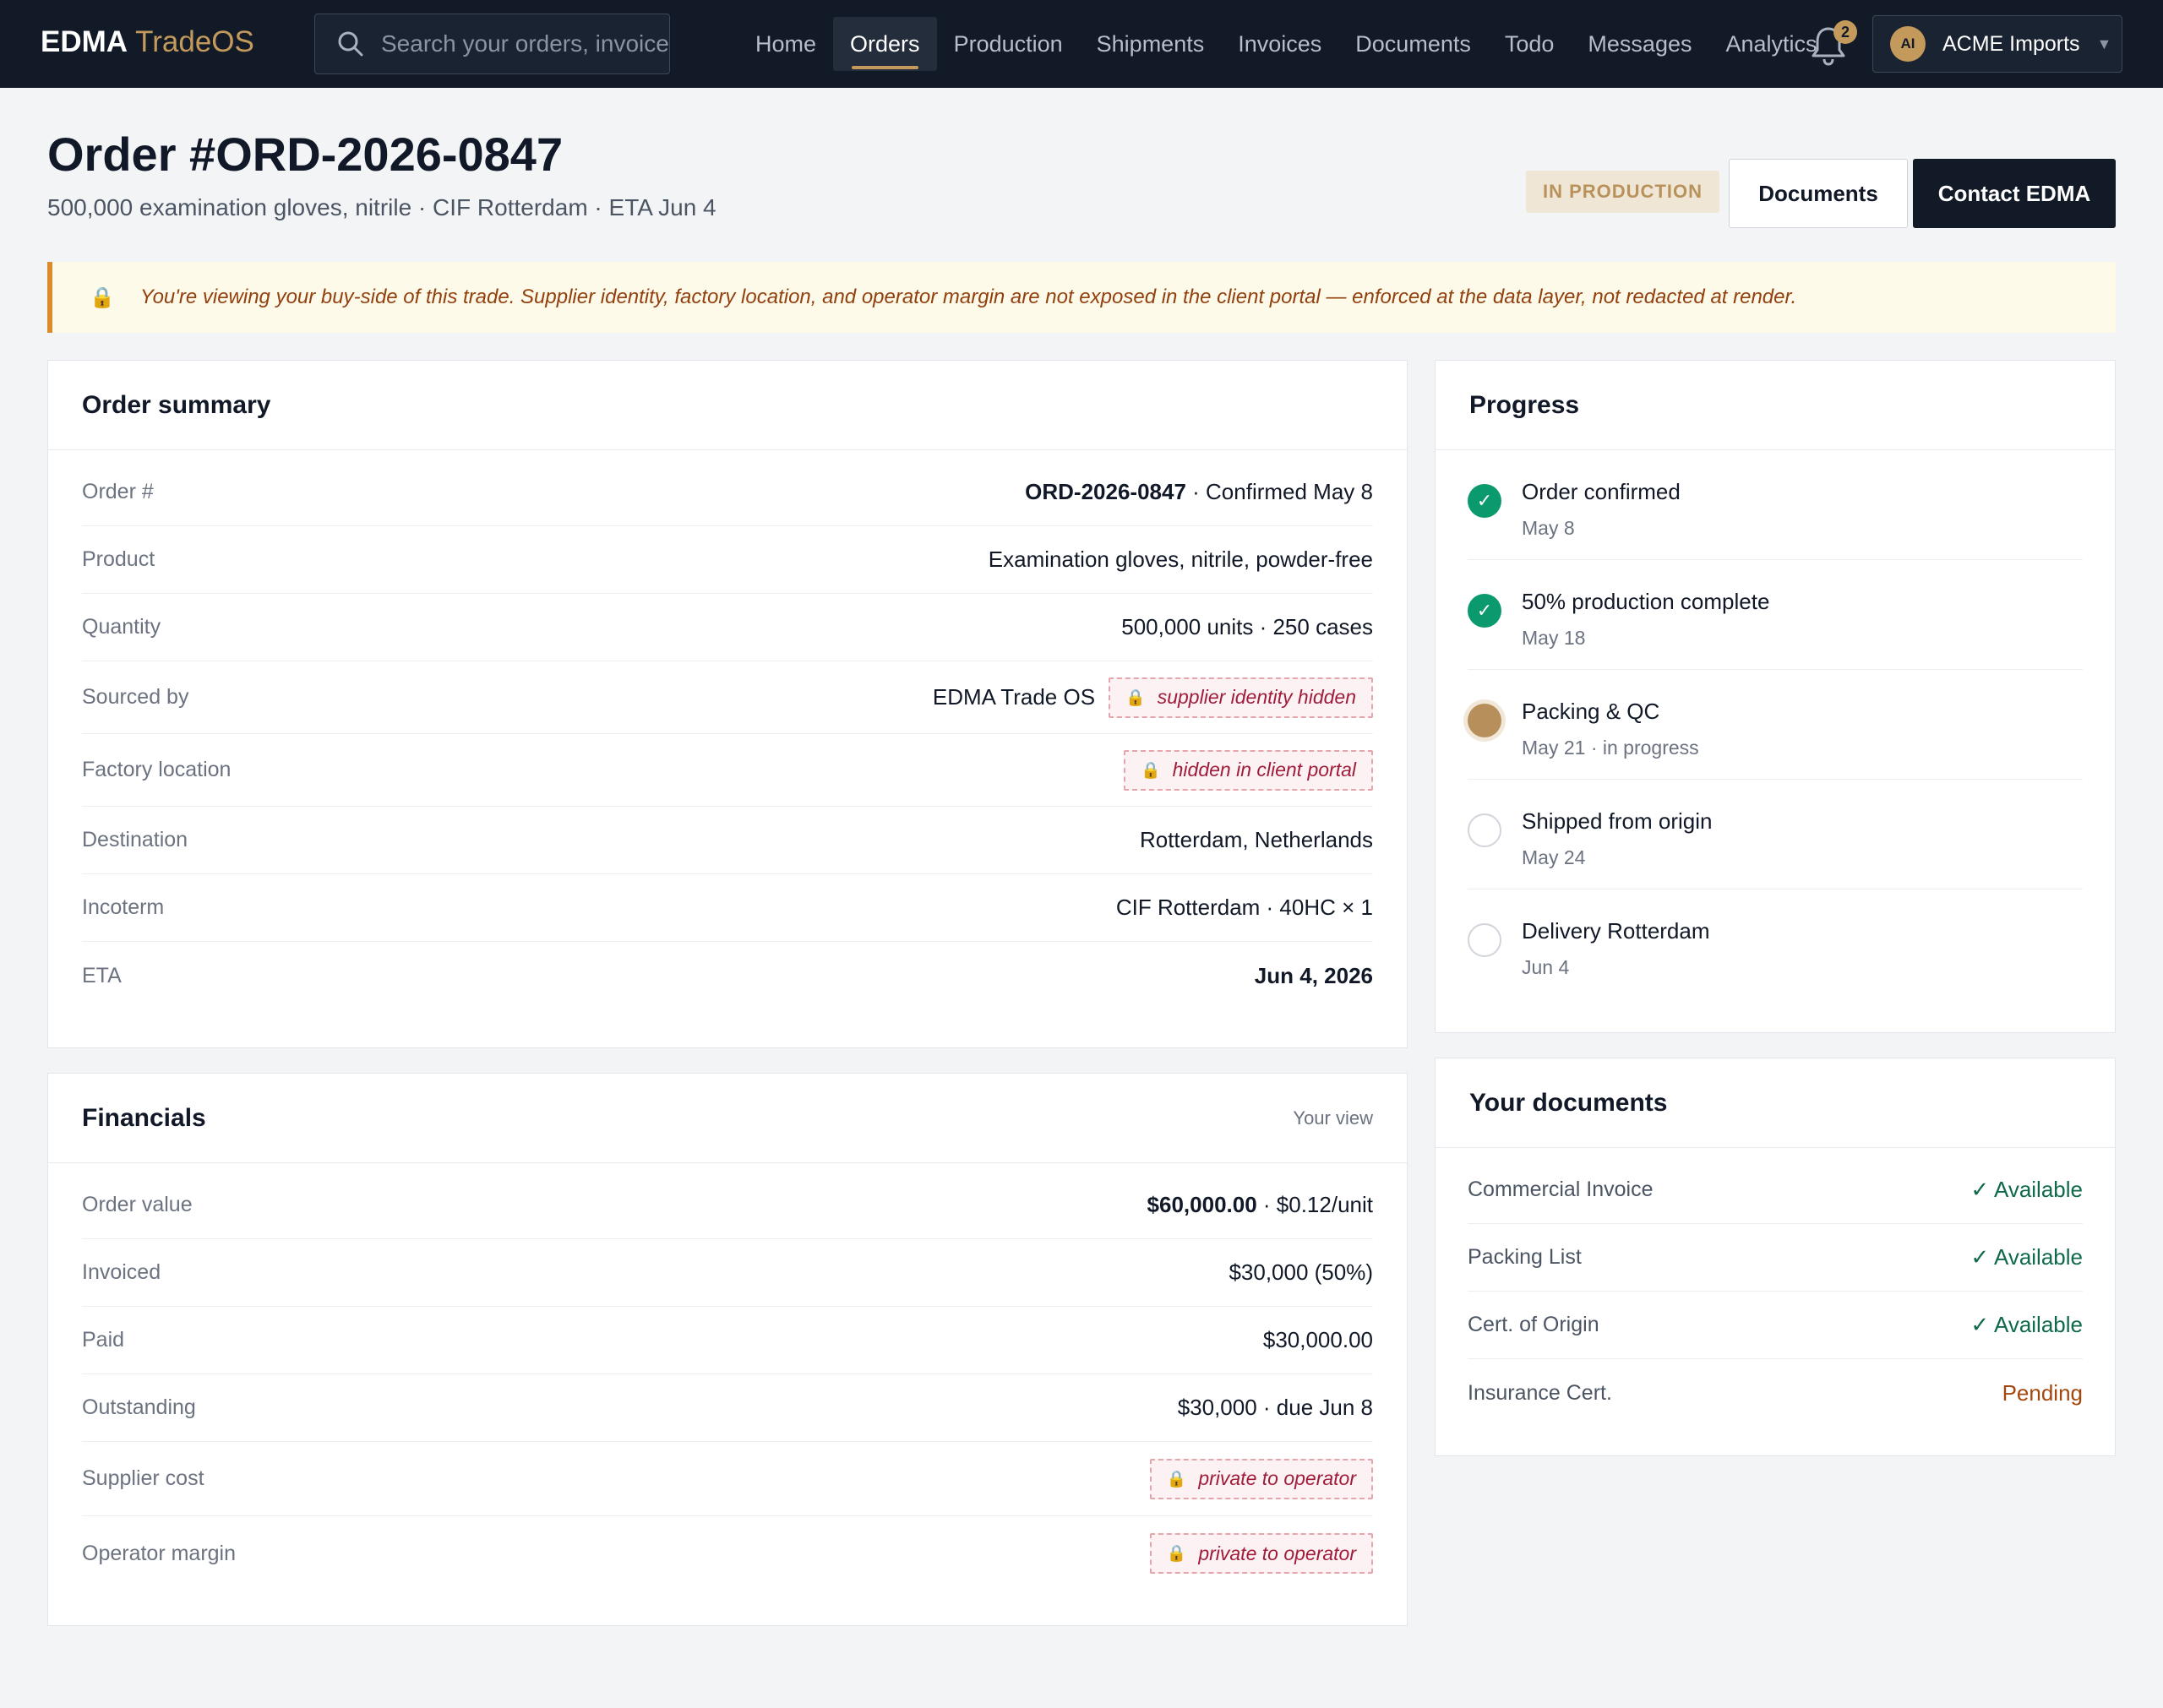 Image resolution: width=2163 pixels, height=1708 pixels. What do you see at coordinates (118, 492) in the screenshot?
I see `order-number-label: Order #` at bounding box center [118, 492].